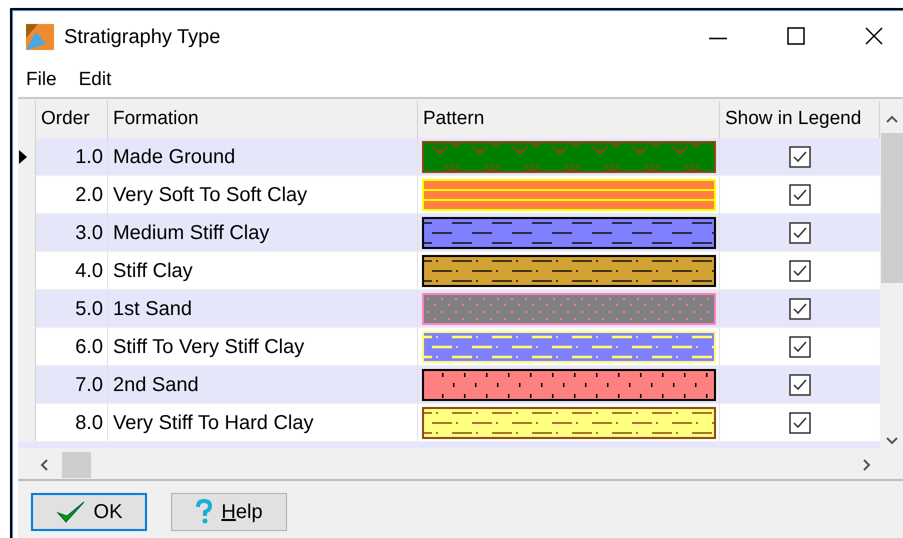  What do you see at coordinates (263, 156) in the screenshot?
I see `table-cell: Made Ground` at bounding box center [263, 156].